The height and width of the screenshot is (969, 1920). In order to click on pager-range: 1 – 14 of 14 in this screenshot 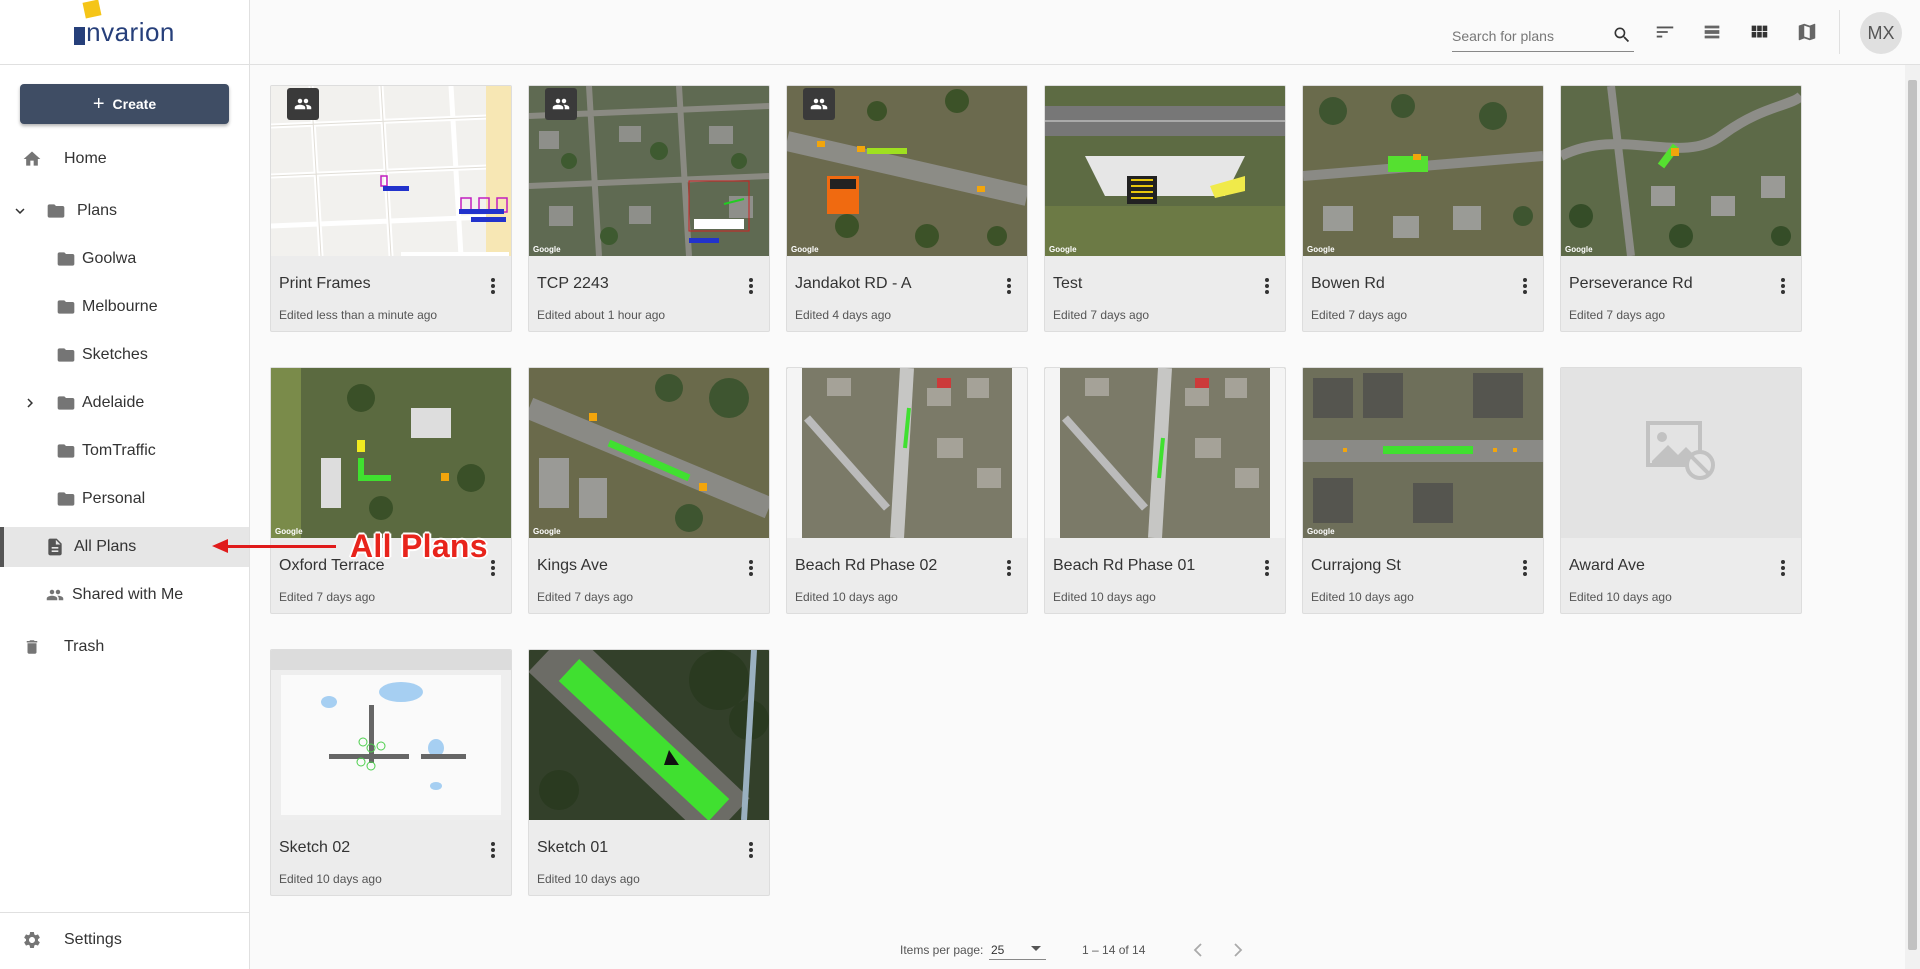, I will do `click(1114, 950)`.